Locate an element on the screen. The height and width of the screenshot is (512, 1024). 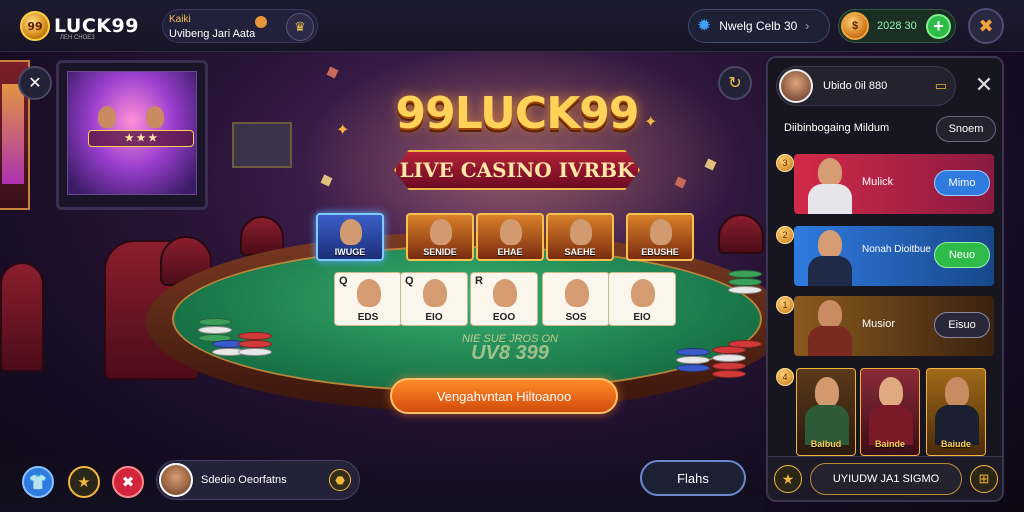
coins-counter: $ 2028 30 + is located at coordinates (897, 26).